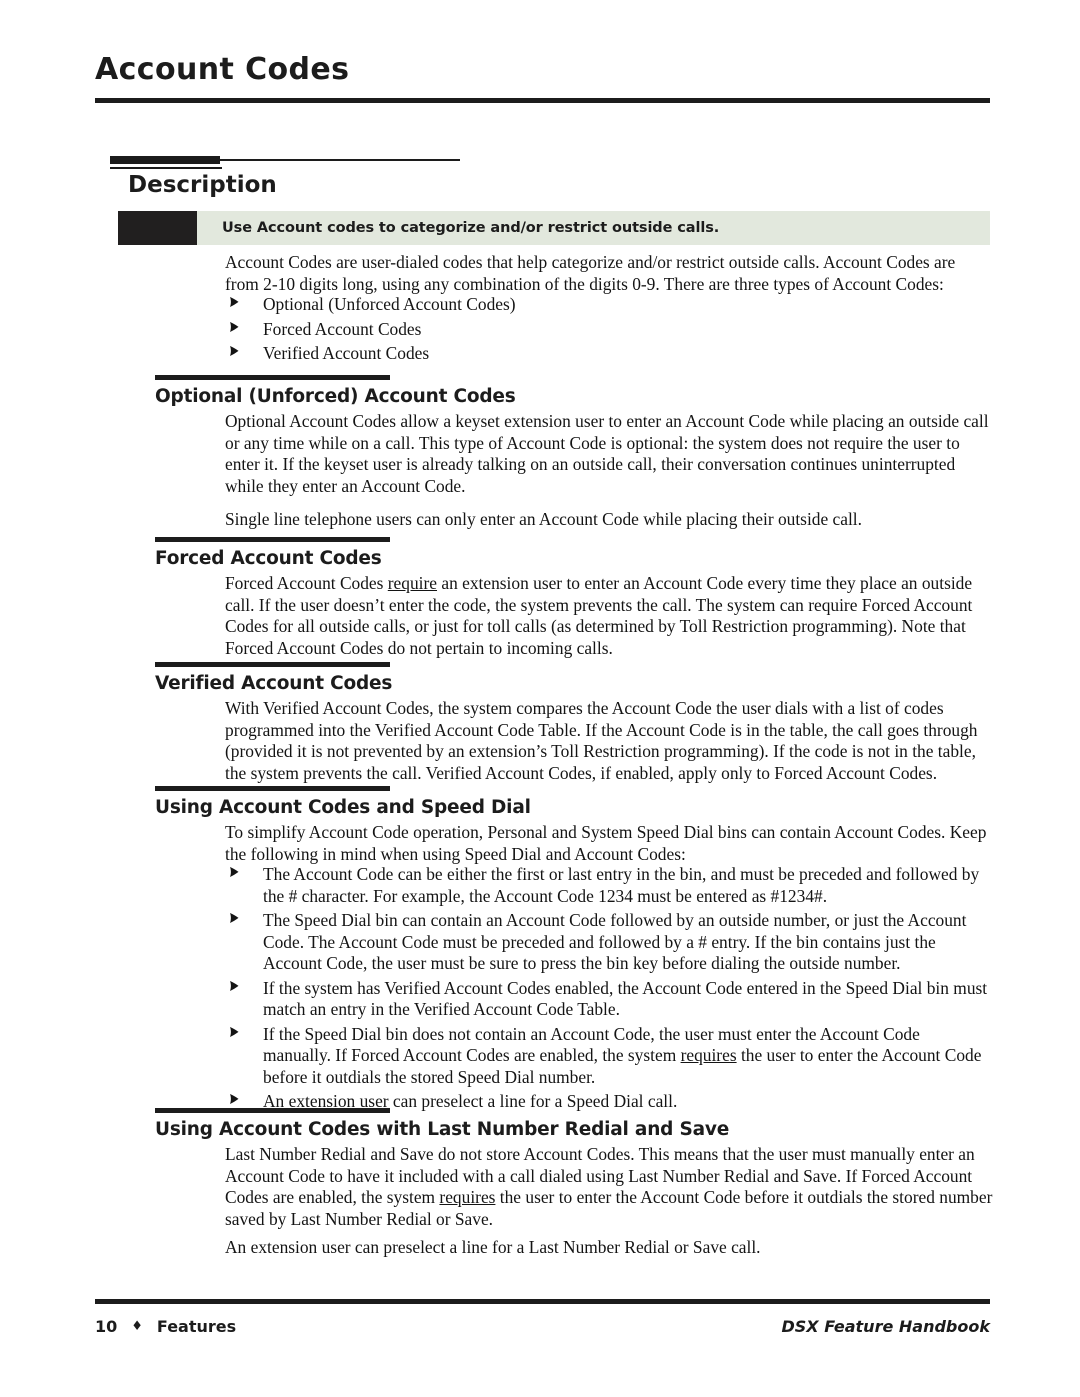 The image size is (1080, 1397). I want to click on page-title-rule, so click(542, 100).